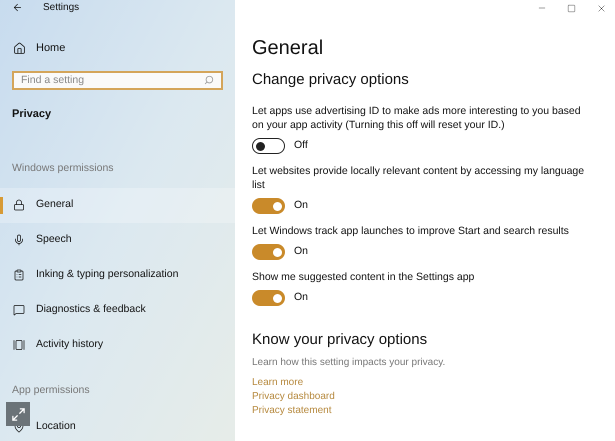  What do you see at coordinates (112, 80) in the screenshot?
I see `search-input: Find a setting` at bounding box center [112, 80].